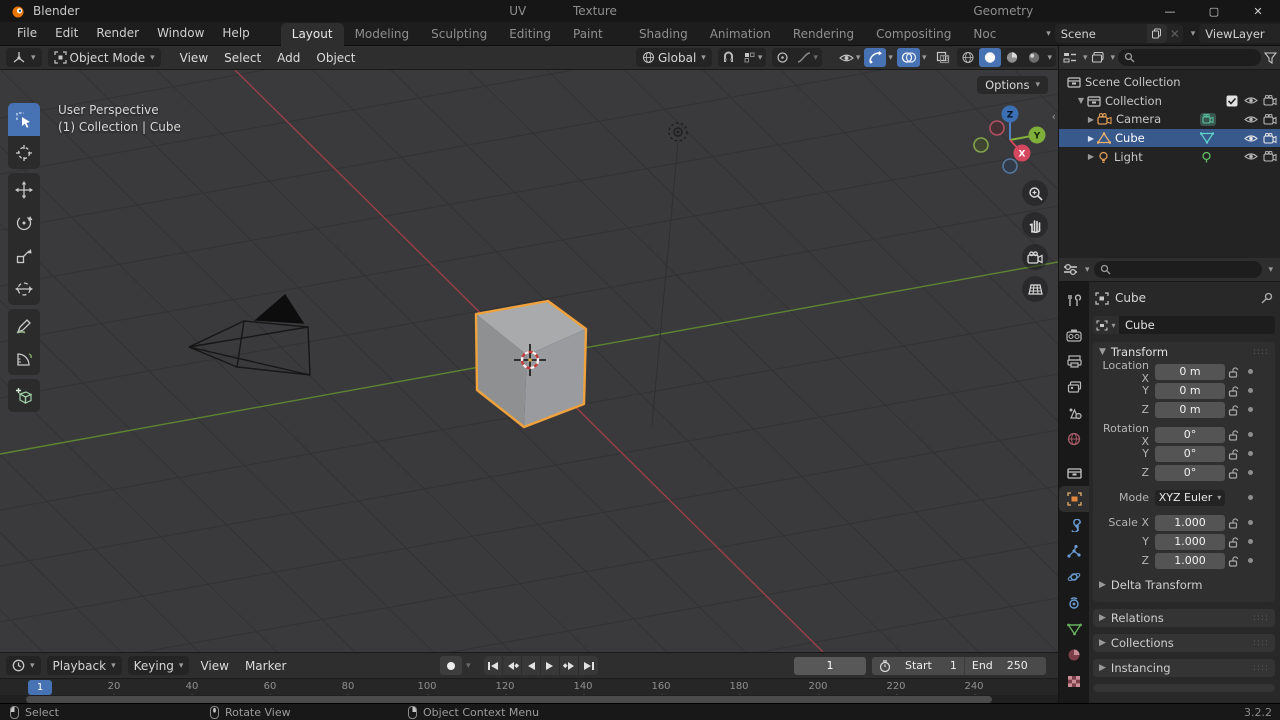 The height and width of the screenshot is (720, 1280). What do you see at coordinates (1175, 33) in the screenshot?
I see `scene-unlink-icon: ✕` at bounding box center [1175, 33].